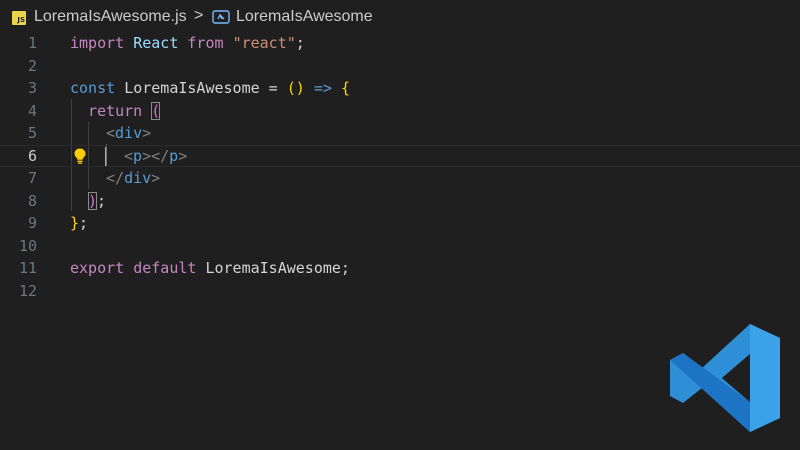  I want to click on code-line: 8 );, so click(400, 201).